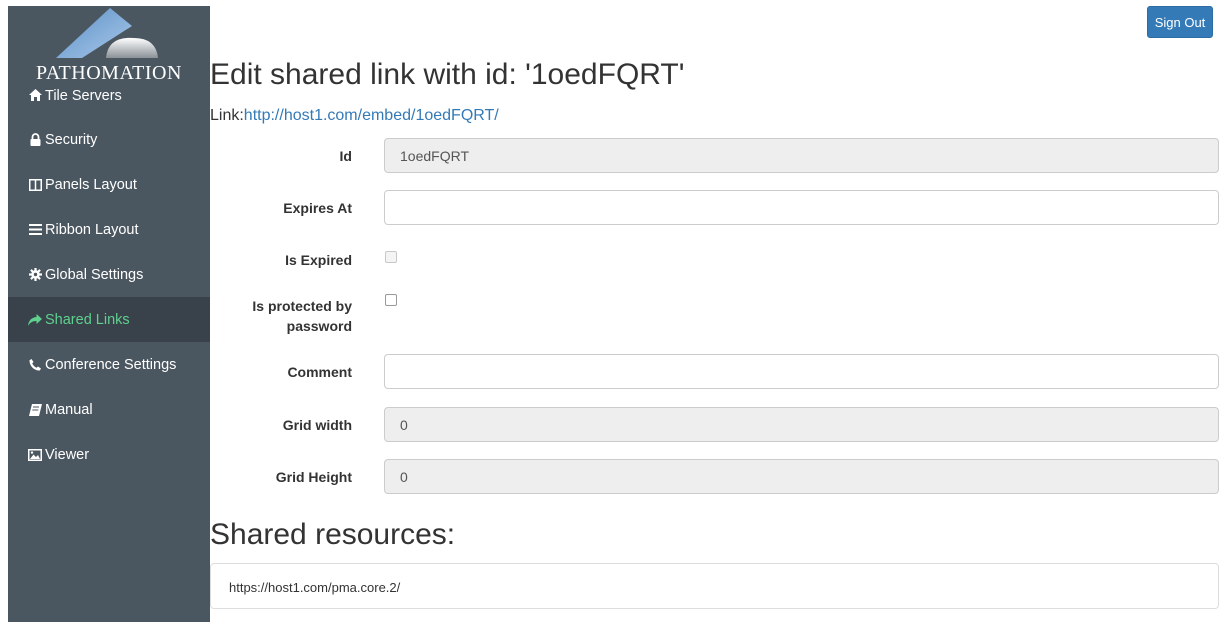  What do you see at coordinates (109, 73) in the screenshot?
I see `brand-name: PATHOMATION` at bounding box center [109, 73].